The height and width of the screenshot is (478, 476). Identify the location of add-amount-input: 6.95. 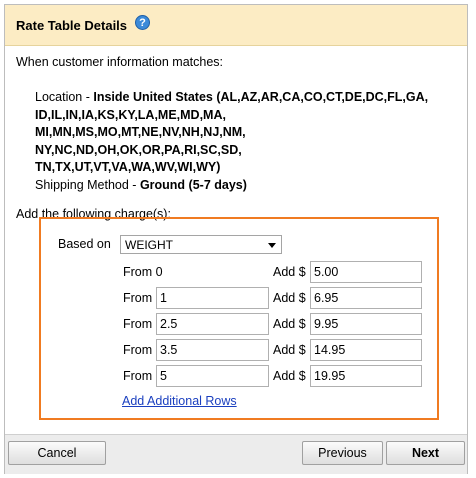
(366, 298).